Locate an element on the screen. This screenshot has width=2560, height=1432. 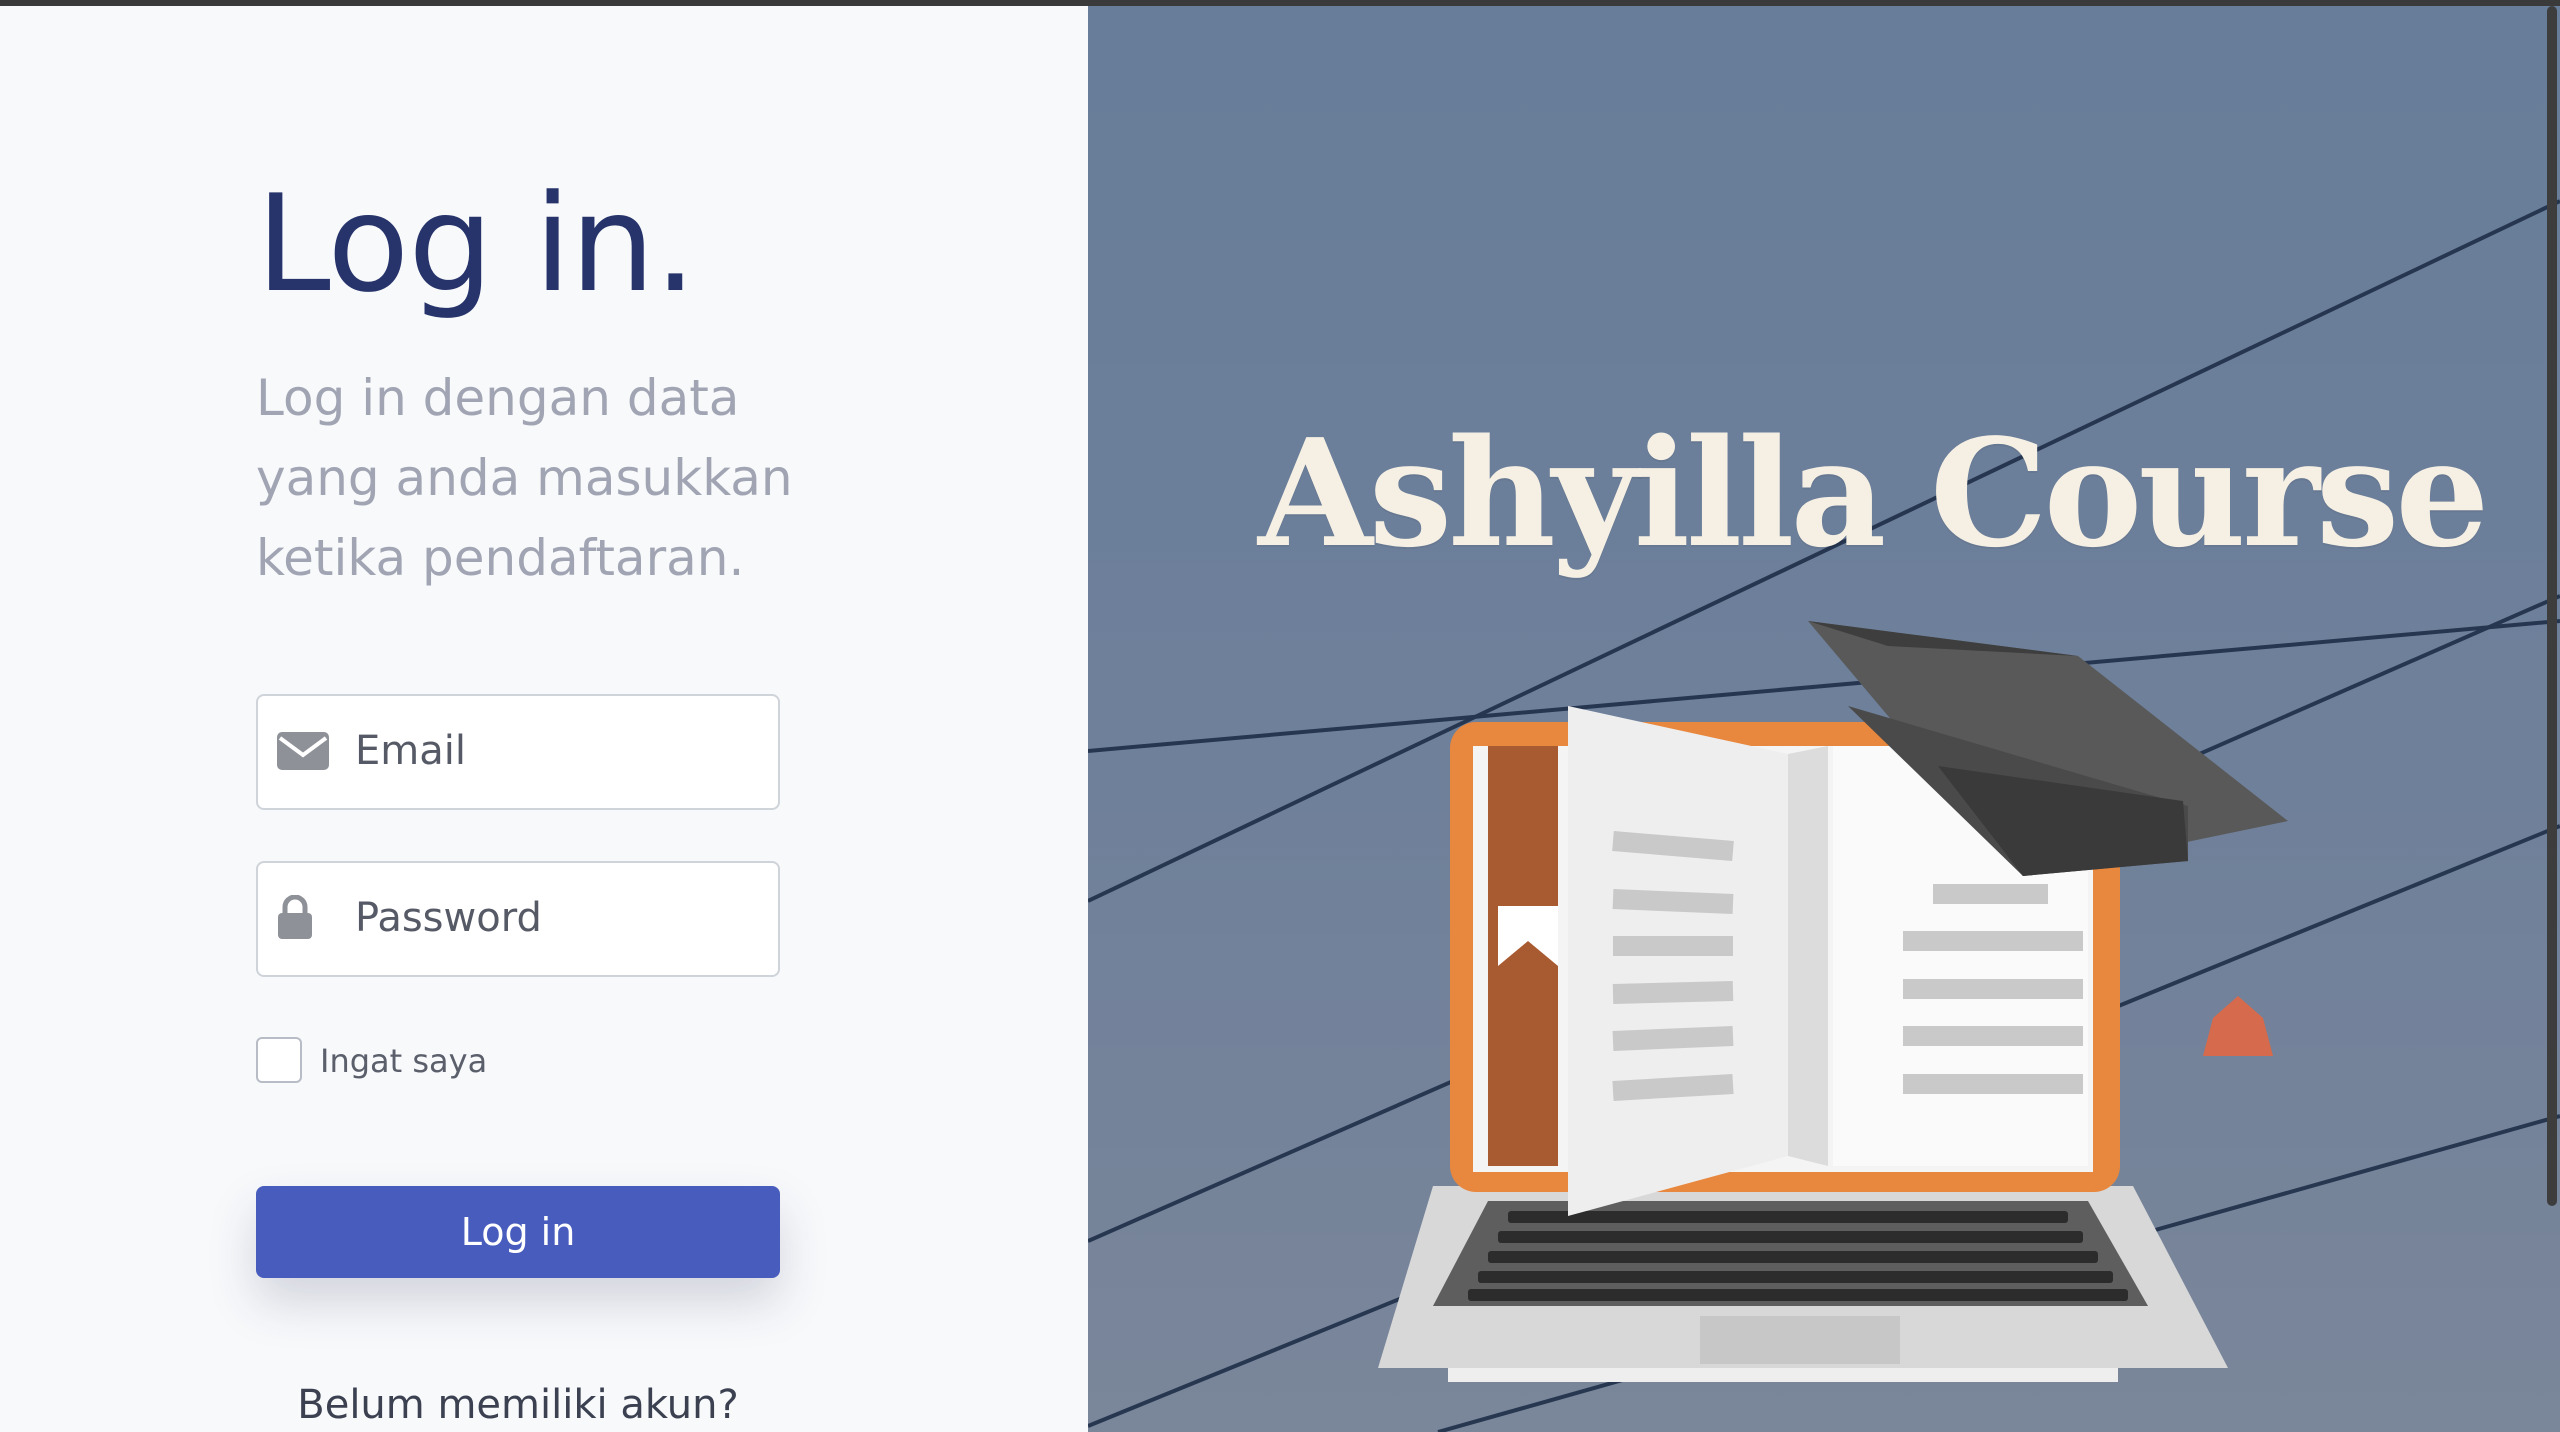
password-field: Password is located at coordinates (518, 919).